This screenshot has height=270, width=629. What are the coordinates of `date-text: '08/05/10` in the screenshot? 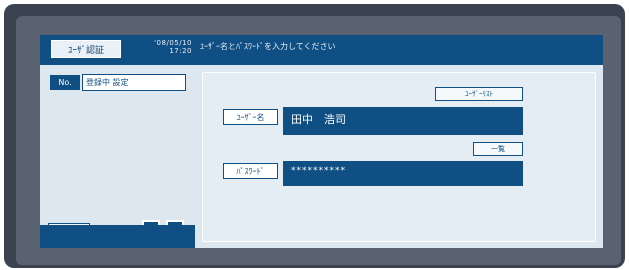 It's located at (173, 43).